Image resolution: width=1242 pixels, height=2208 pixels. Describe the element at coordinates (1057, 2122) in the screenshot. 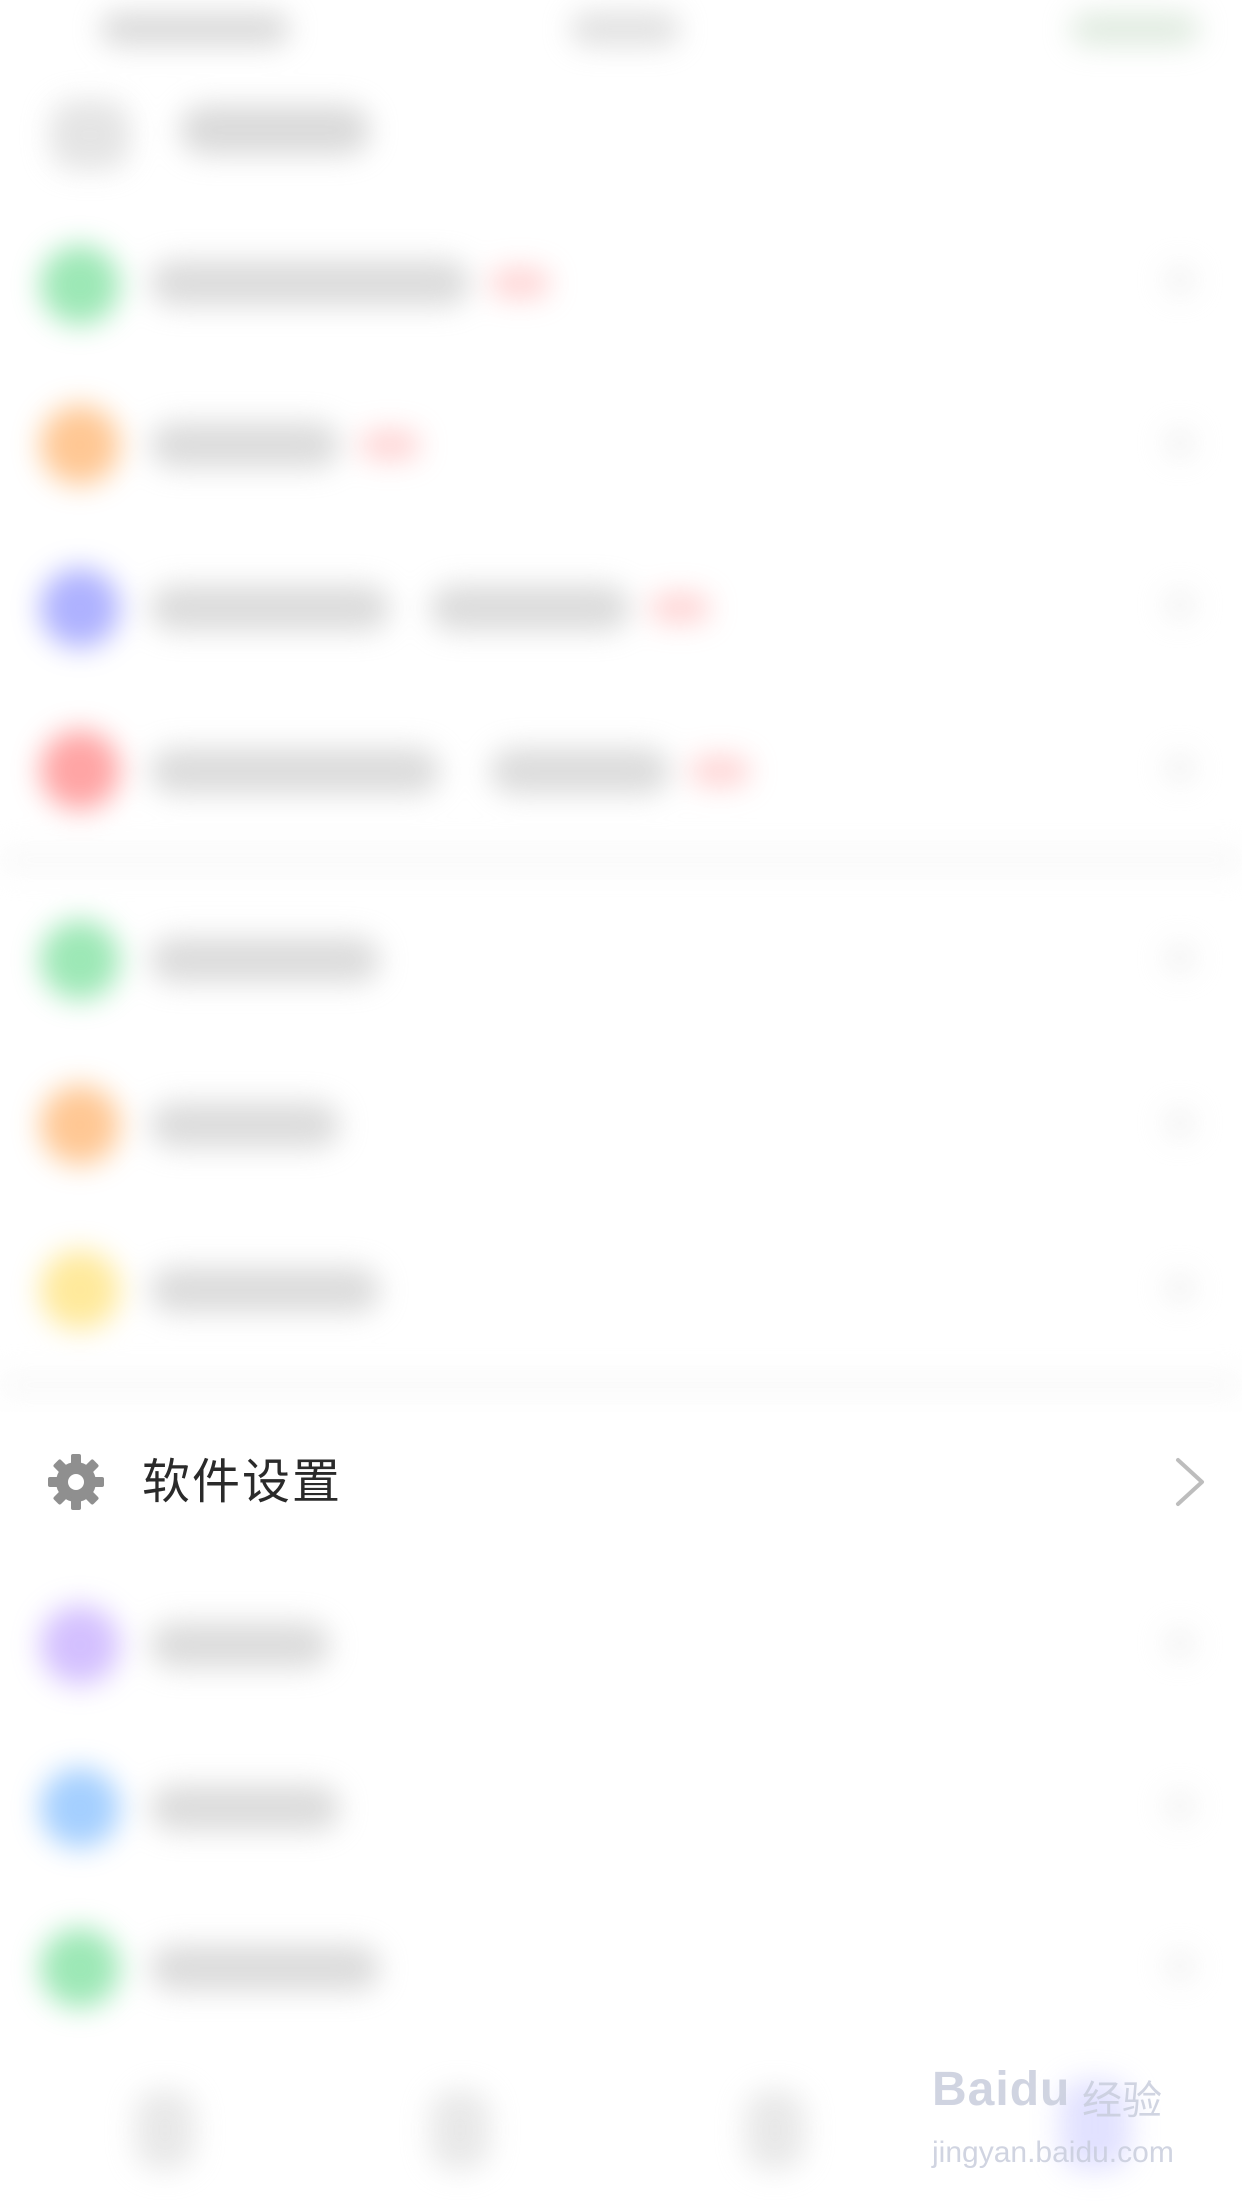

I see `baidu-watermark: Baidu 经验 jingyan.baidu.com` at that location.